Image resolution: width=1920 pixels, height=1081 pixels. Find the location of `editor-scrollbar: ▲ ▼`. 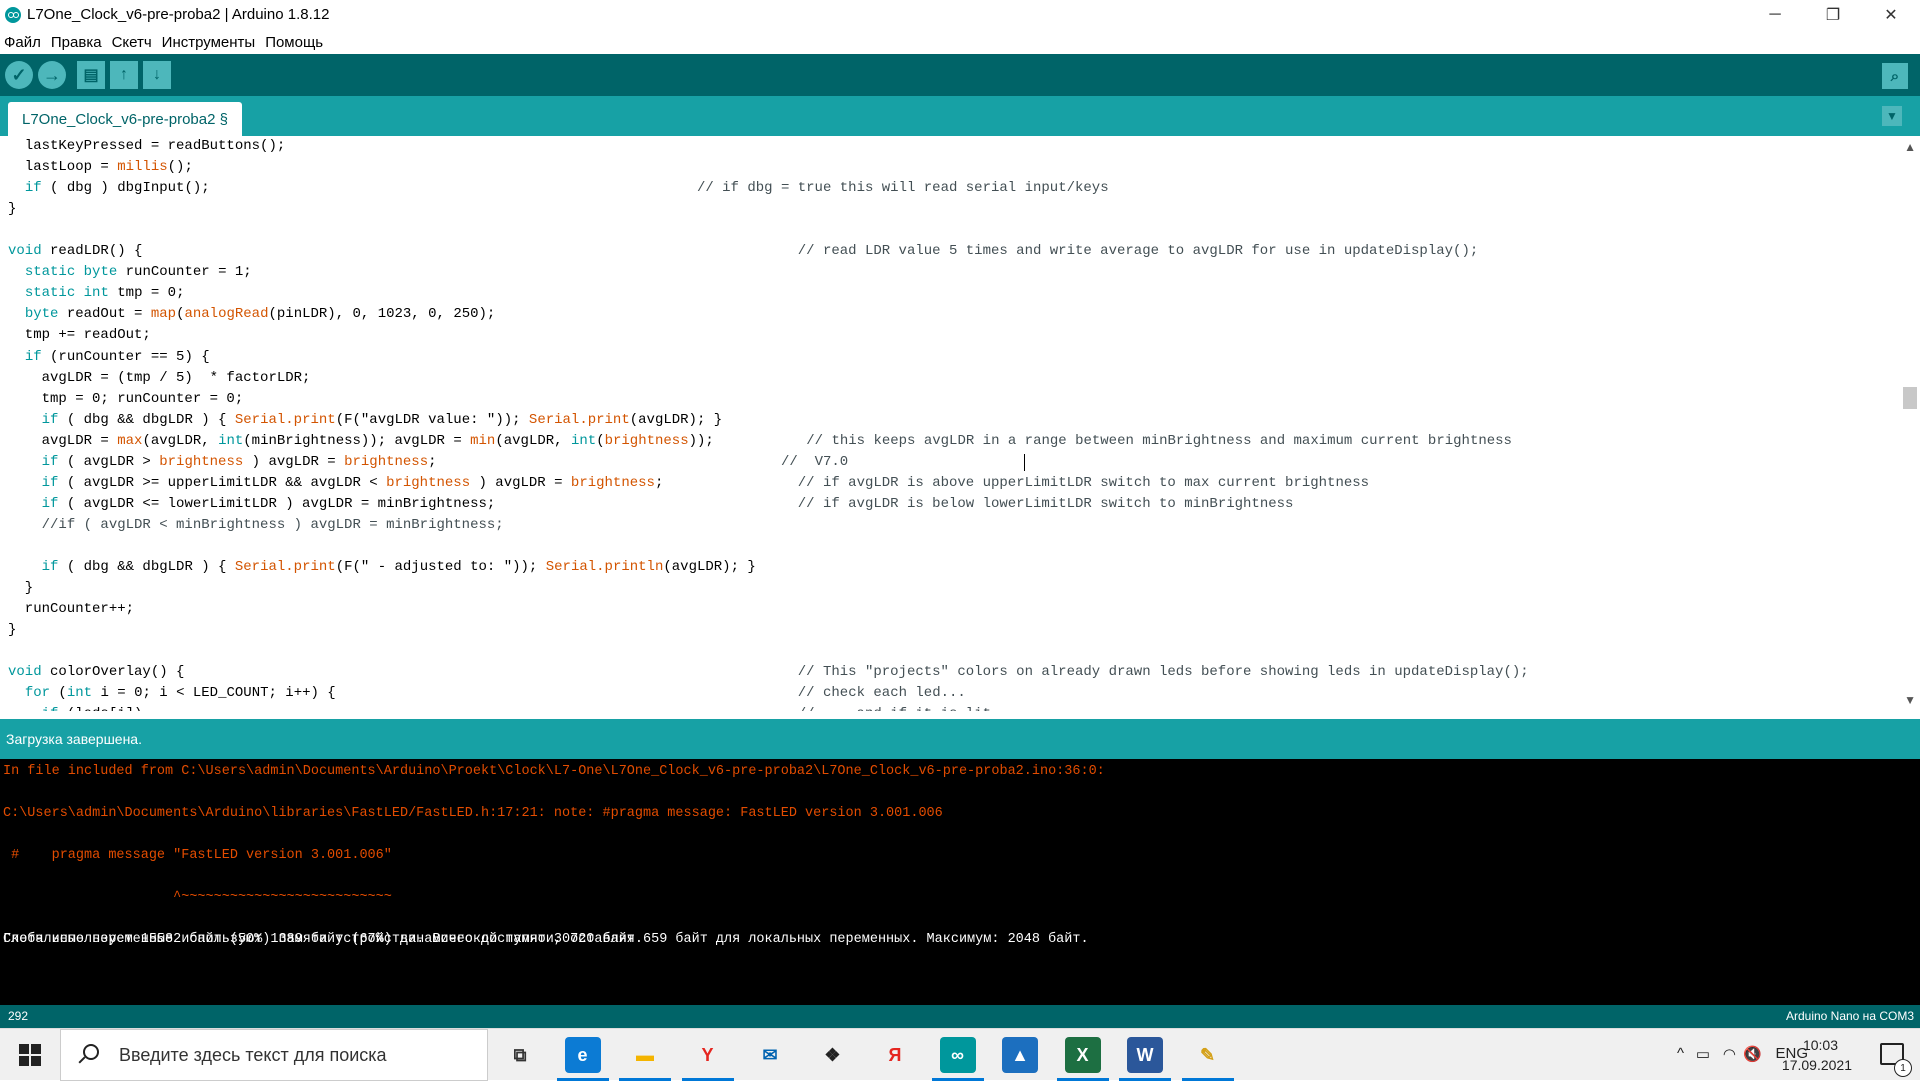

editor-scrollbar: ▲ ▼ is located at coordinates (1910, 423).